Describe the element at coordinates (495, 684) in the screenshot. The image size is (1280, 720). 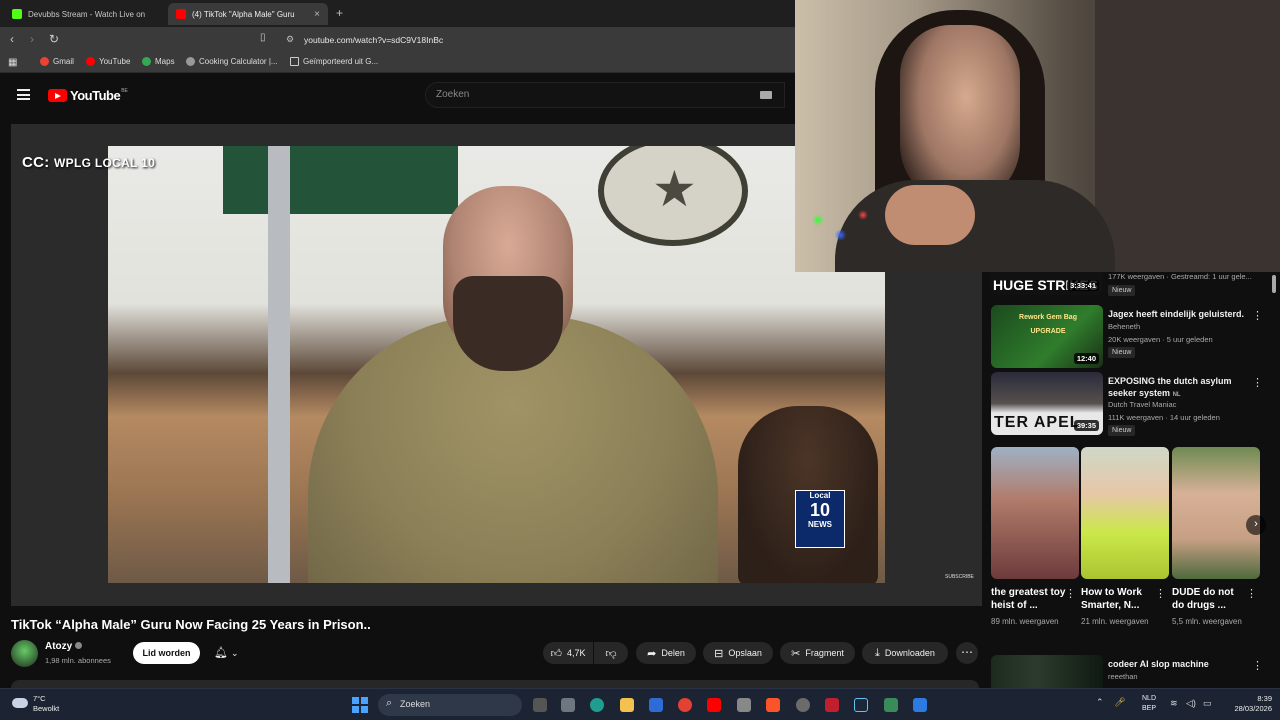
I see `description-box` at that location.